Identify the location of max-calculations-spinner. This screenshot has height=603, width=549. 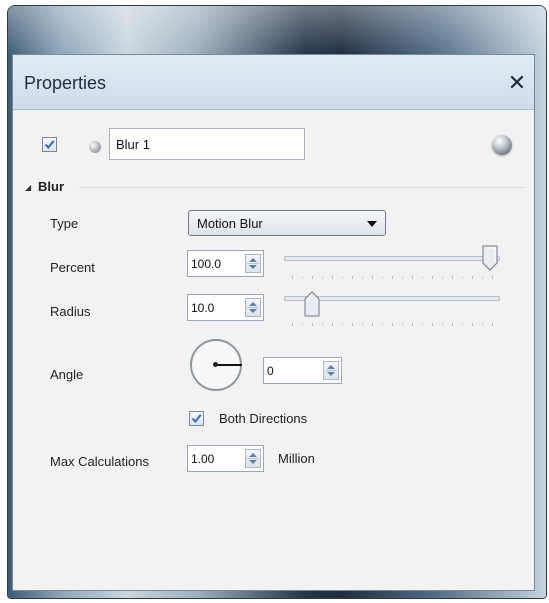
(253, 458).